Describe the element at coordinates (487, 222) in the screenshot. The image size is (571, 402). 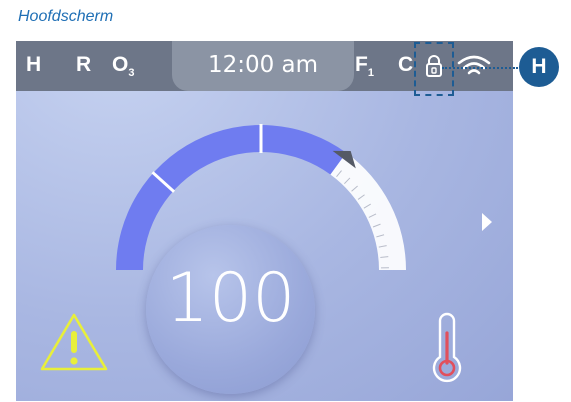
I see `chevron-right-icon` at that location.